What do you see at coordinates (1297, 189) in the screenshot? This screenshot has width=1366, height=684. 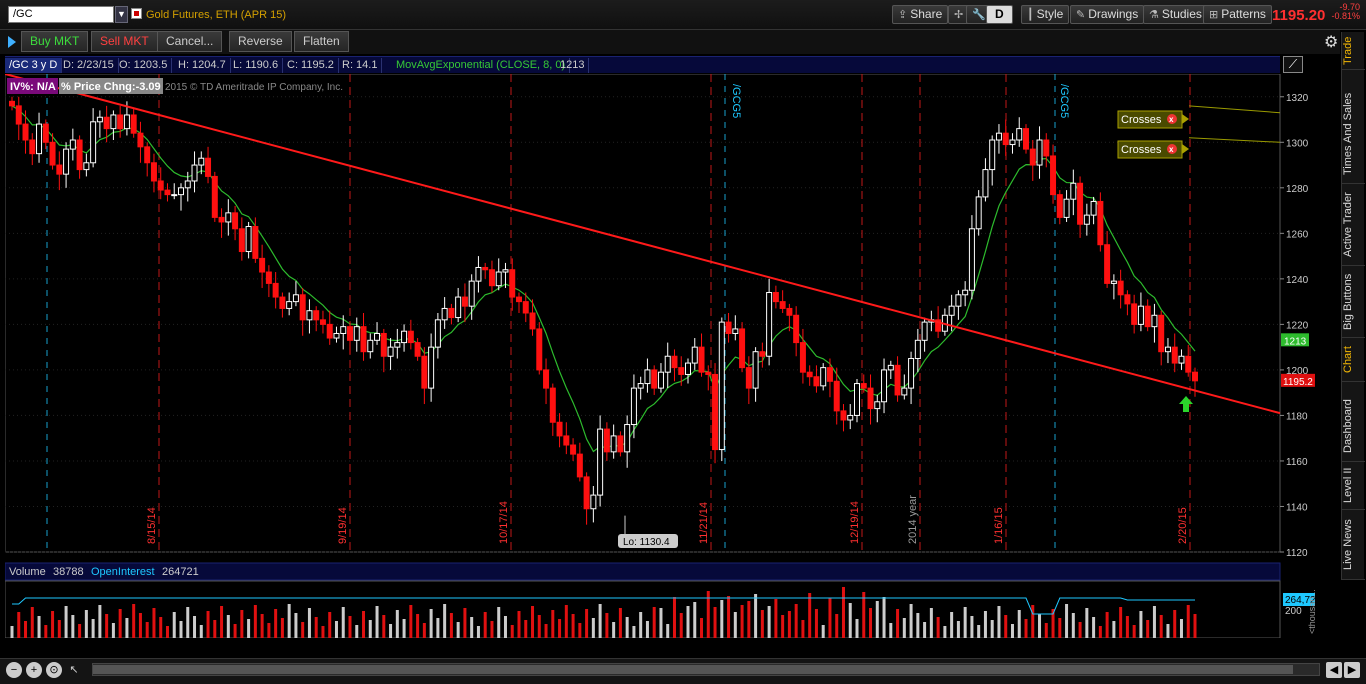 I see `y-tick-label: 1280` at bounding box center [1297, 189].